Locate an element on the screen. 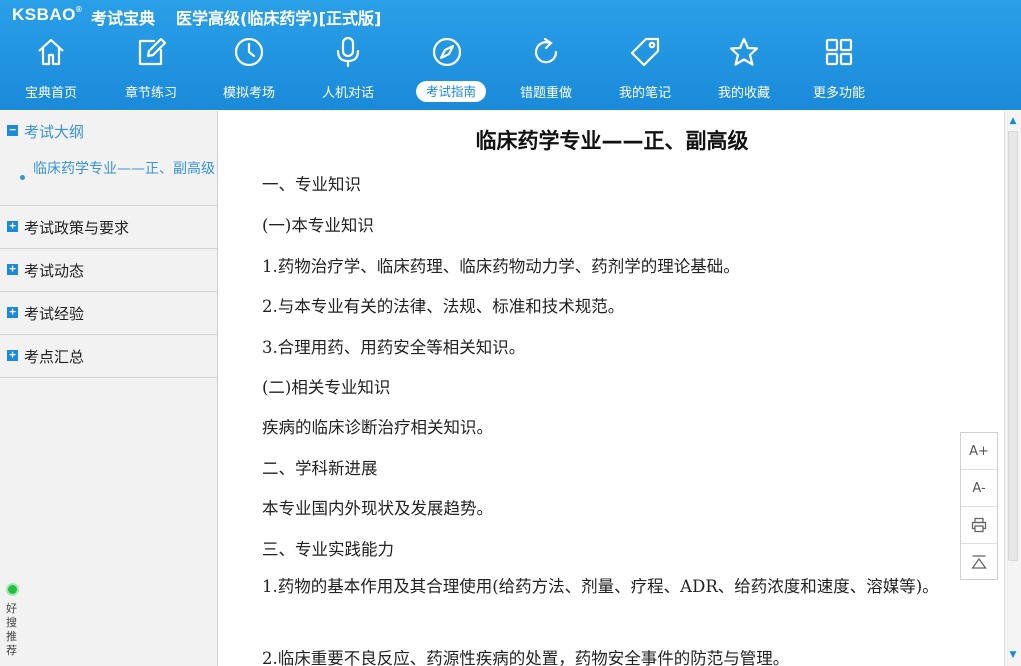 Image resolution: width=1021 pixels, height=666 pixels. recommend-widget: 好搜推荐 is located at coordinates (13, 622).